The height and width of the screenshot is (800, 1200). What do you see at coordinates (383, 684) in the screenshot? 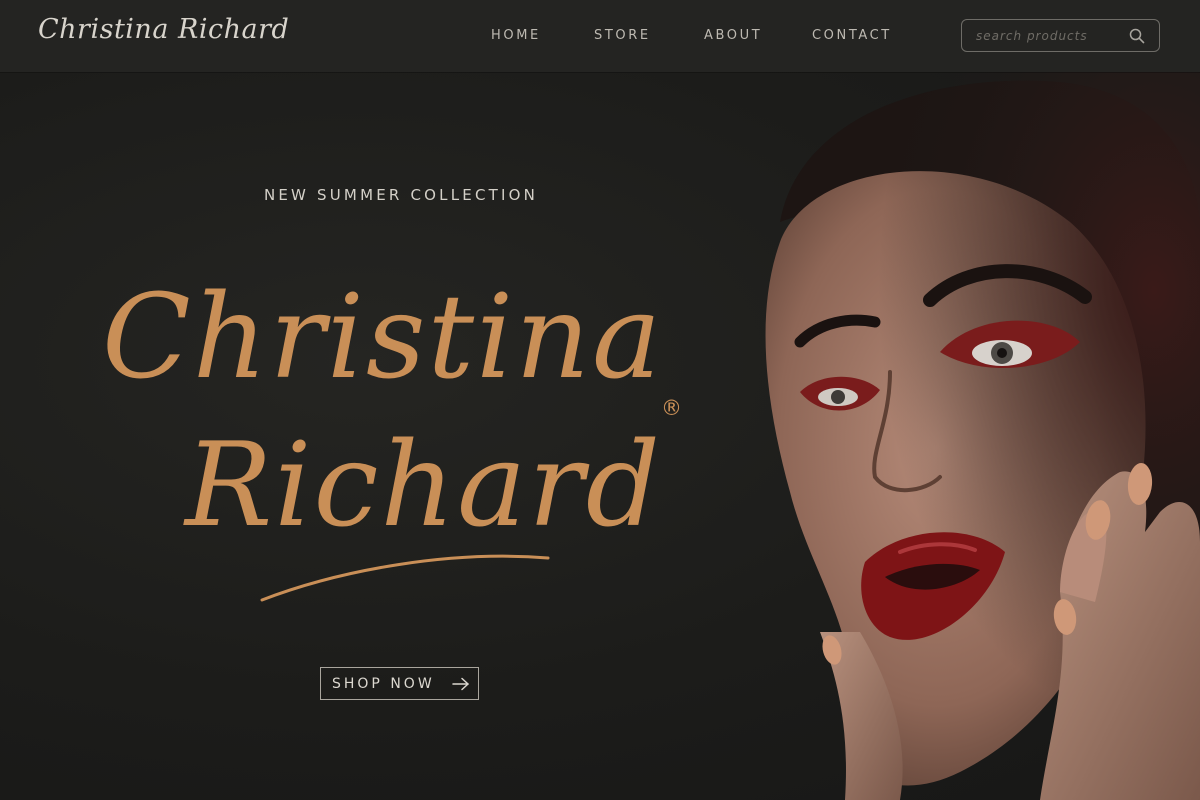
I see `shop-now-label: SHOP NOW` at bounding box center [383, 684].